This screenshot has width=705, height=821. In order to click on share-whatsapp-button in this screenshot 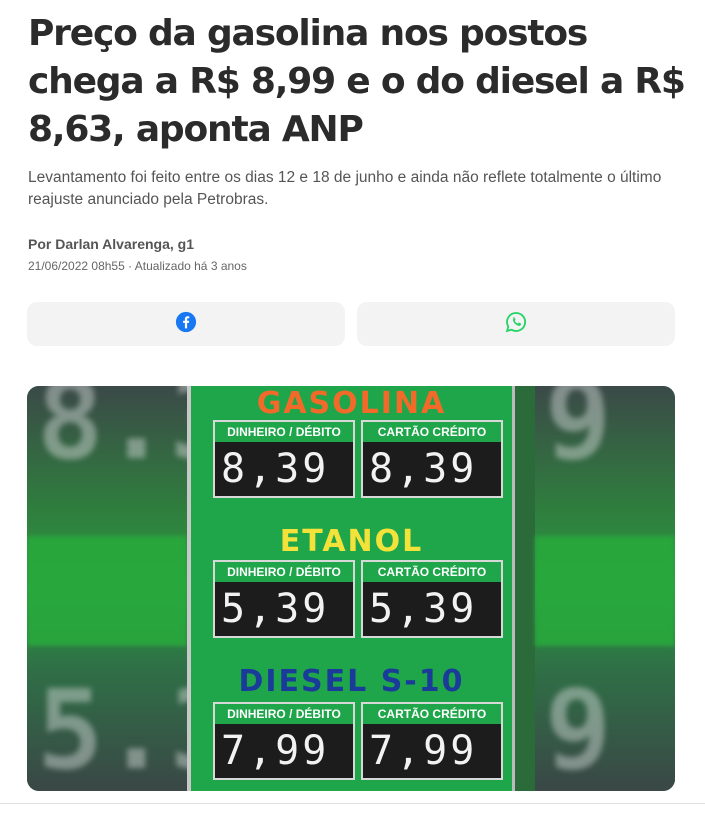, I will do `click(516, 324)`.